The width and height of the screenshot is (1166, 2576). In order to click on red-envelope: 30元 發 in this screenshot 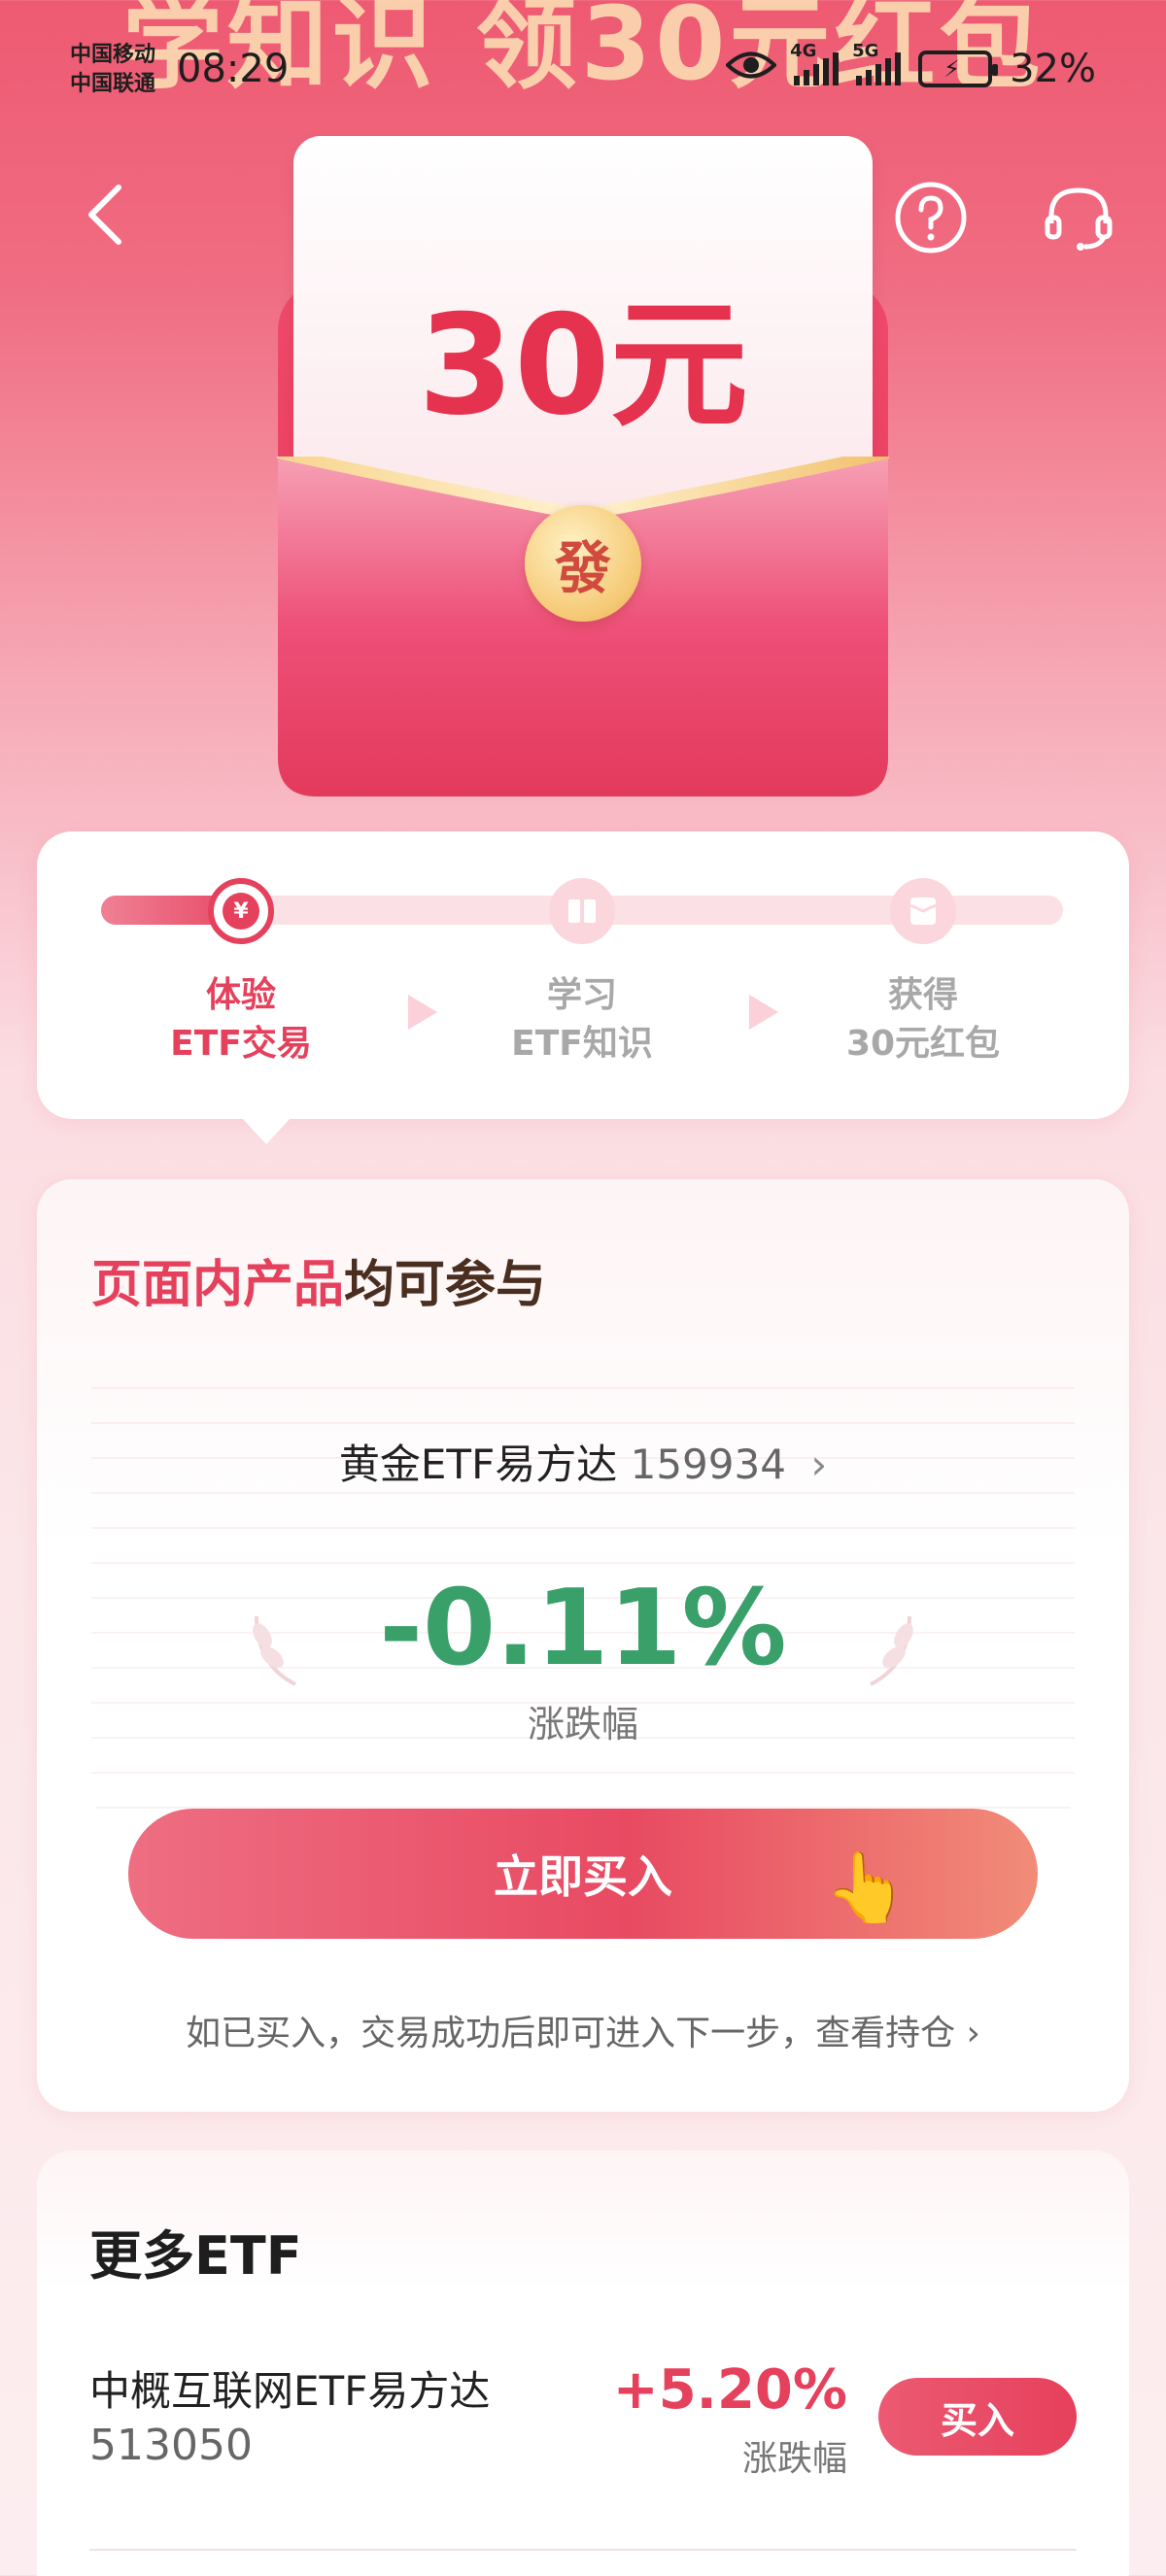, I will do `click(583, 471)`.